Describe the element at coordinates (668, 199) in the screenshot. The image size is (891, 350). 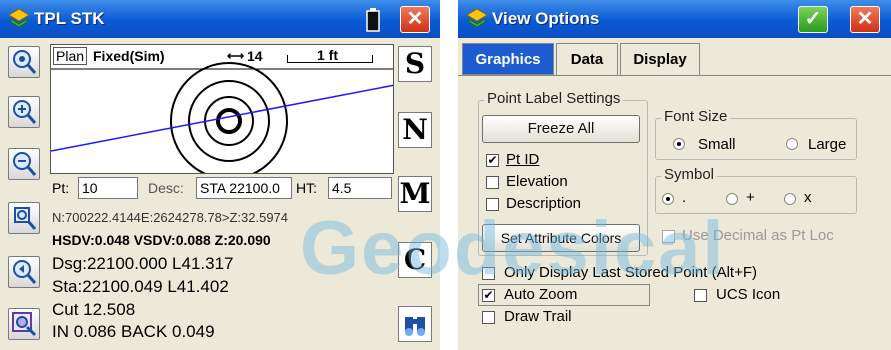
I see `symbol-dot-radio` at that location.